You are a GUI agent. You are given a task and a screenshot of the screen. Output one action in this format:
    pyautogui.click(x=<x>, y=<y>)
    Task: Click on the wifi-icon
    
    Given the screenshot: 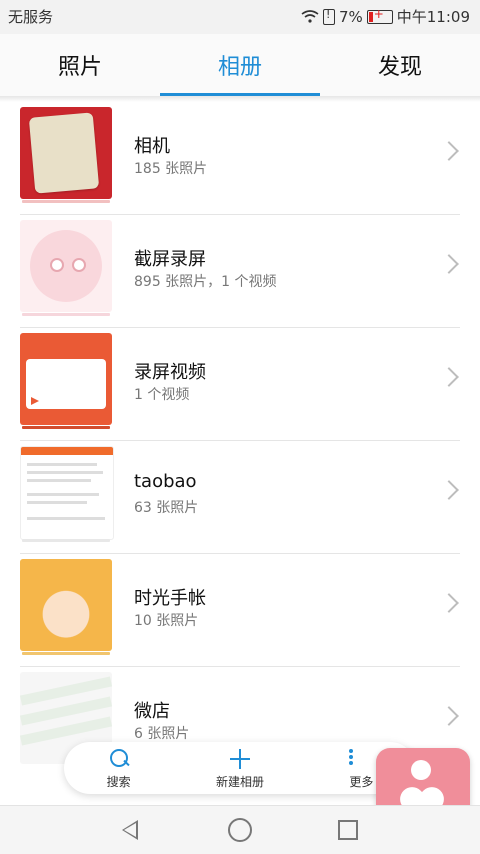 What is the action you would take?
    pyautogui.click(x=310, y=16)
    